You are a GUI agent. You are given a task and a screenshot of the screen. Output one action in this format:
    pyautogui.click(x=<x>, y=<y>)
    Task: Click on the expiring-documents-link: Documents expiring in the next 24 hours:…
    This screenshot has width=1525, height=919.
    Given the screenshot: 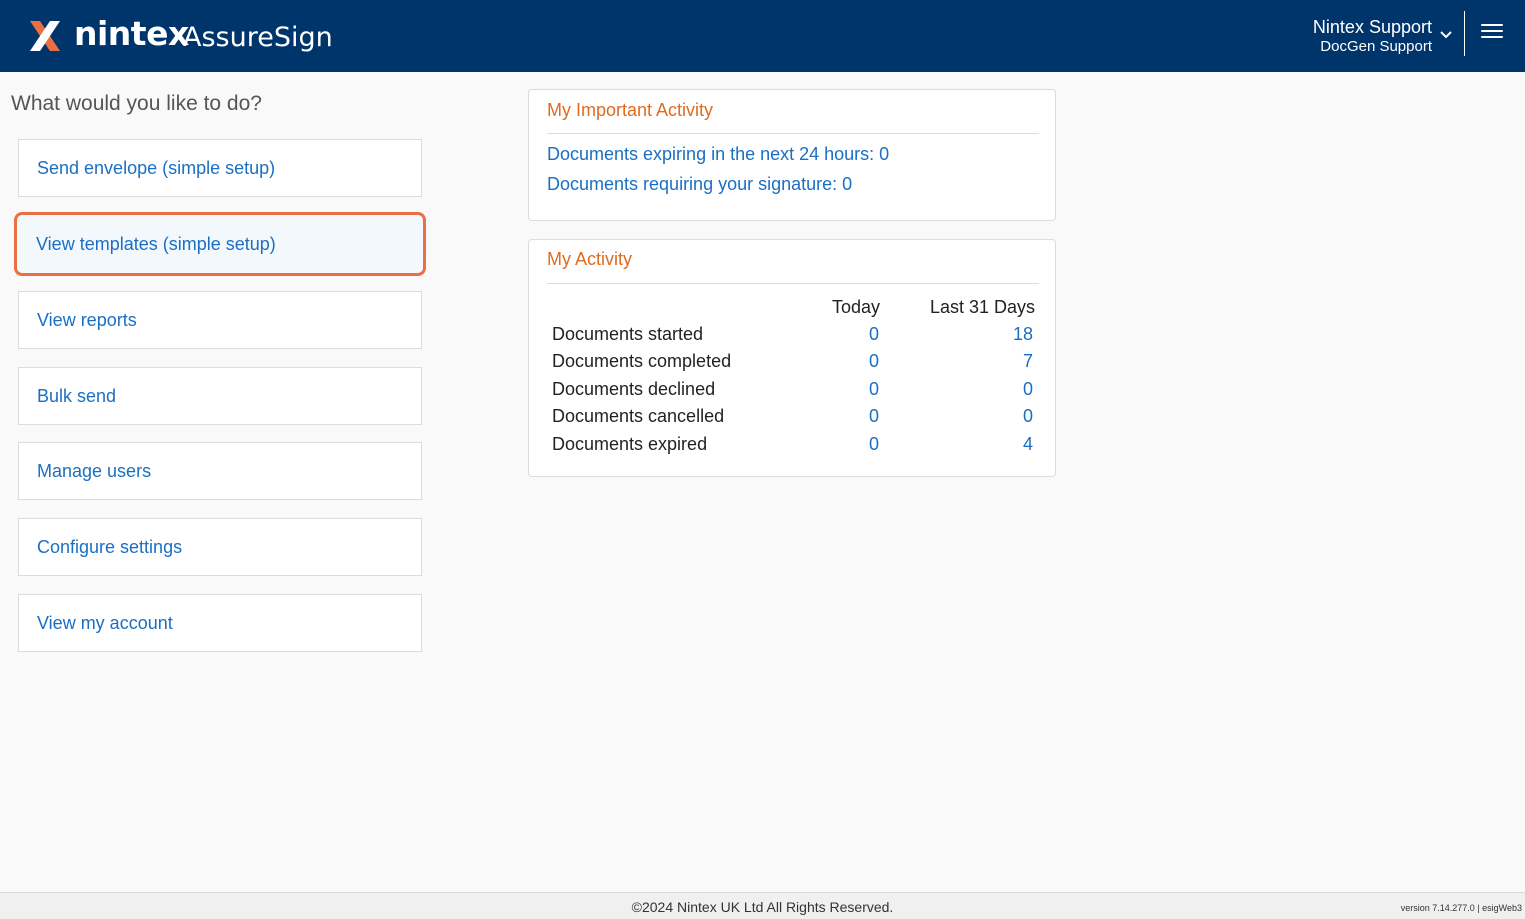 What is the action you would take?
    pyautogui.click(x=718, y=154)
    